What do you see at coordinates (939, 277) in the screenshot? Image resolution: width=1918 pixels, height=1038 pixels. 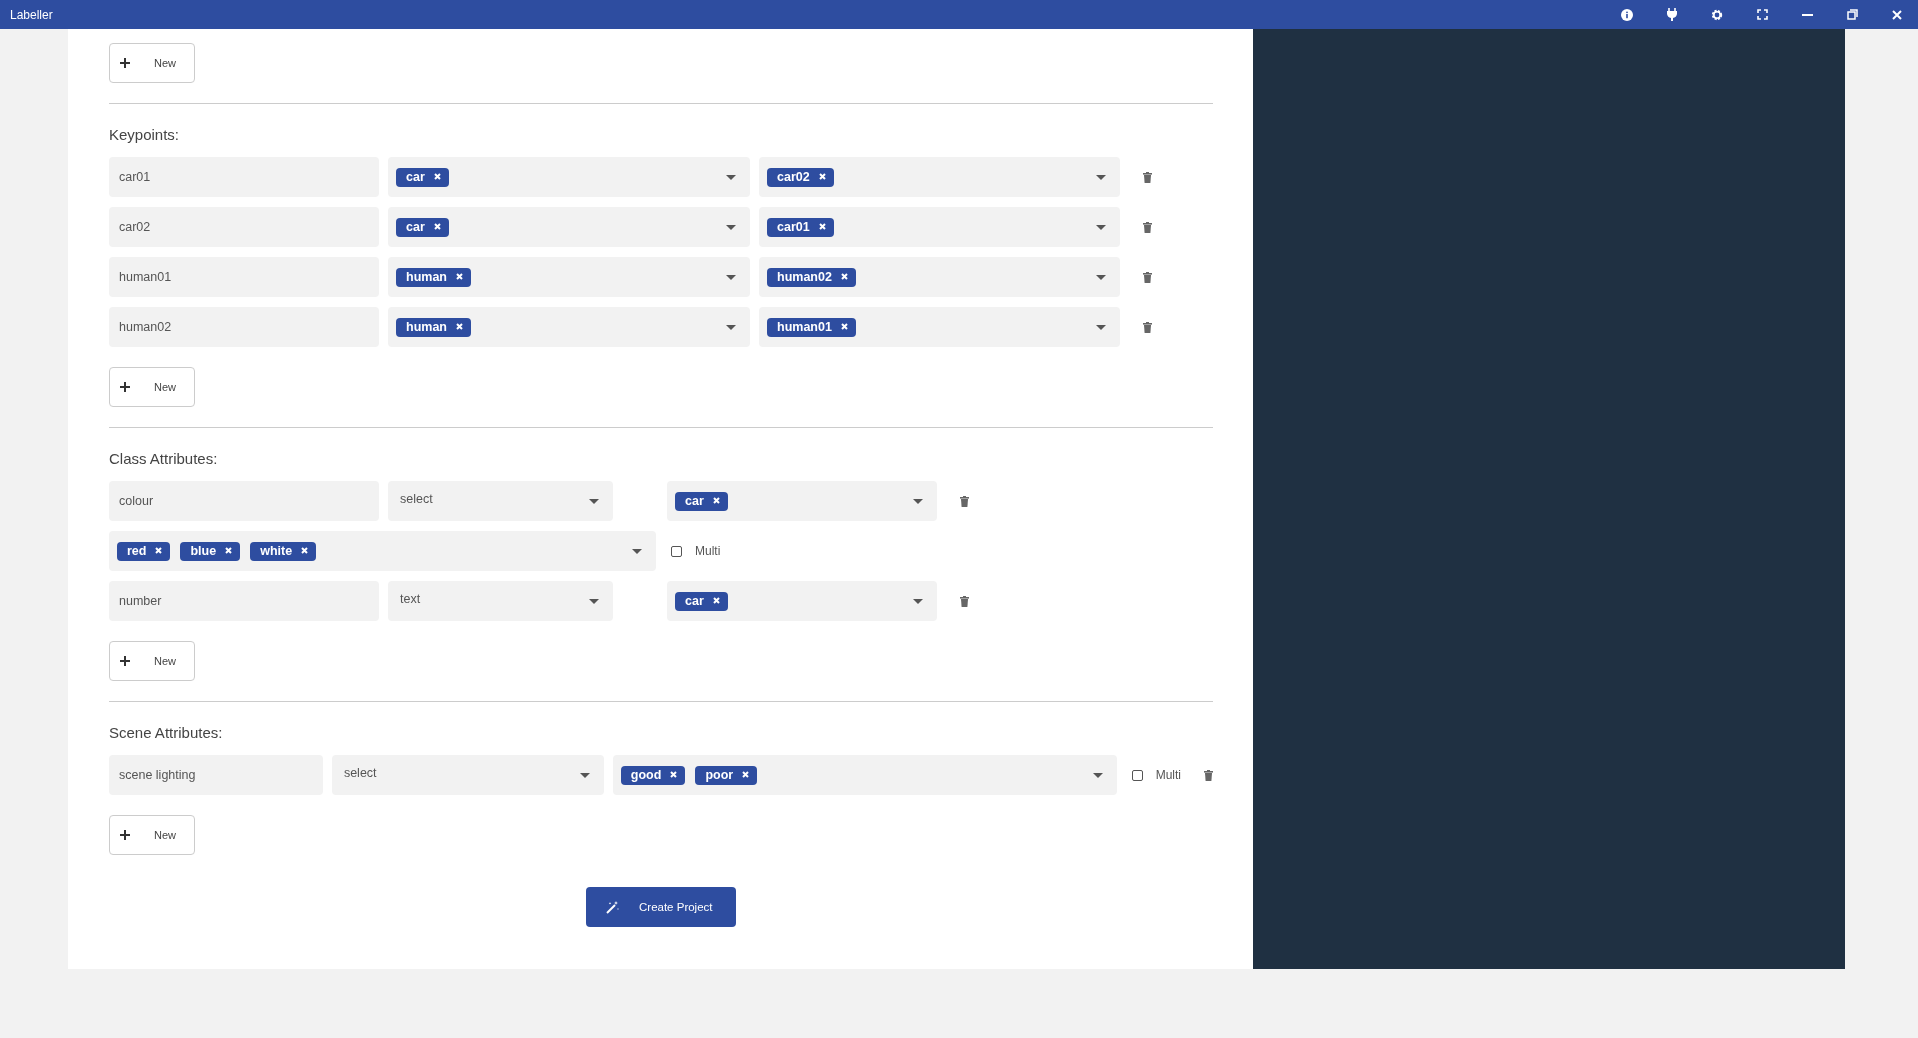 I see `link-dropdown: human02` at bounding box center [939, 277].